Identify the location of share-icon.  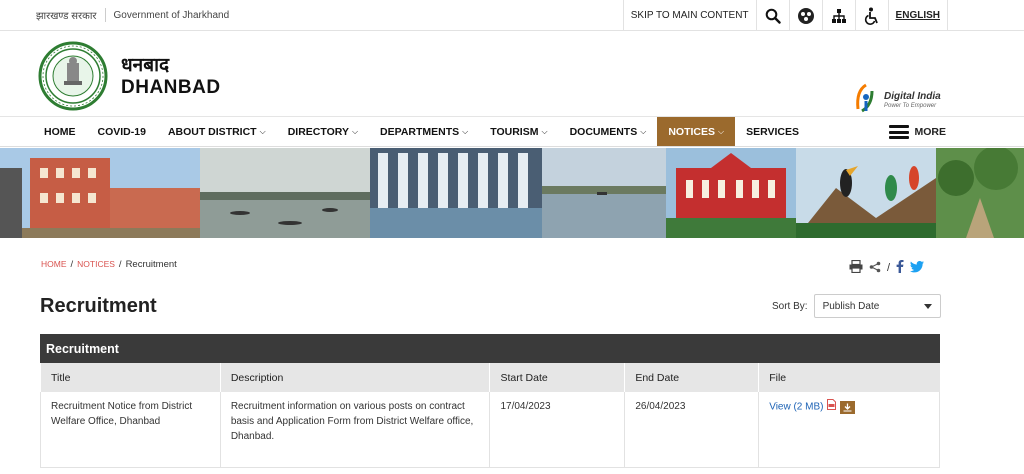
(875, 268).